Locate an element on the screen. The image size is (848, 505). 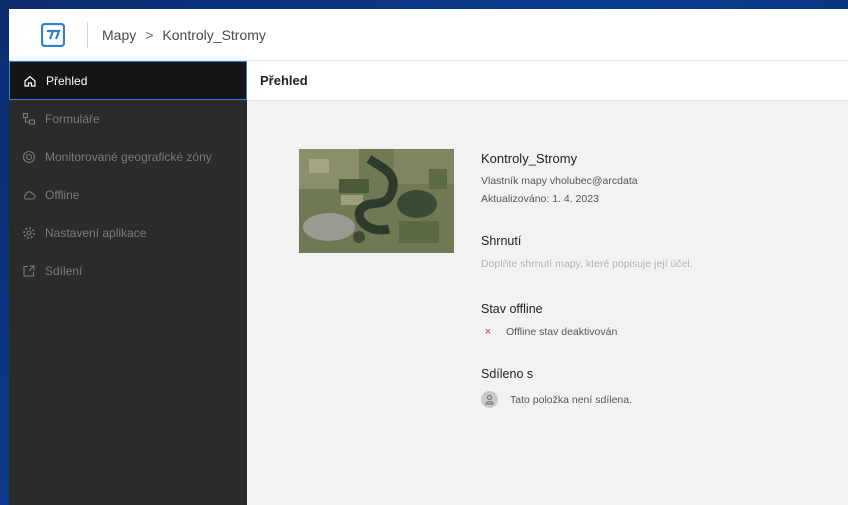
offline-status: Offline stav deaktivován is located at coordinates (562, 332).